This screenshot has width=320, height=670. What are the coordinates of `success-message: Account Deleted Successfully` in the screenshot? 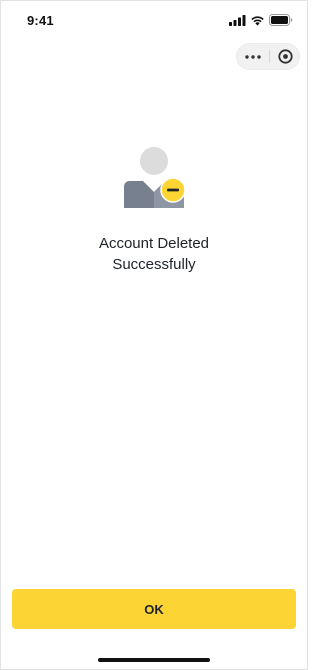 It's located at (154, 254).